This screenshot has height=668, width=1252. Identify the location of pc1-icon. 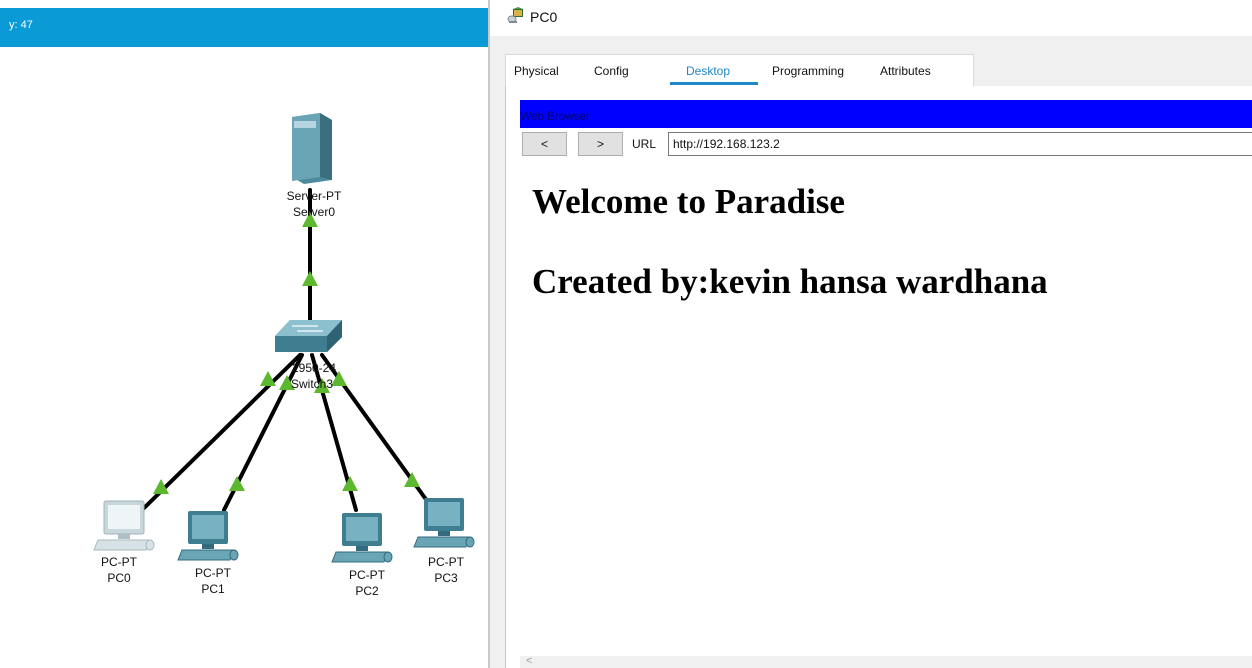
(208, 536).